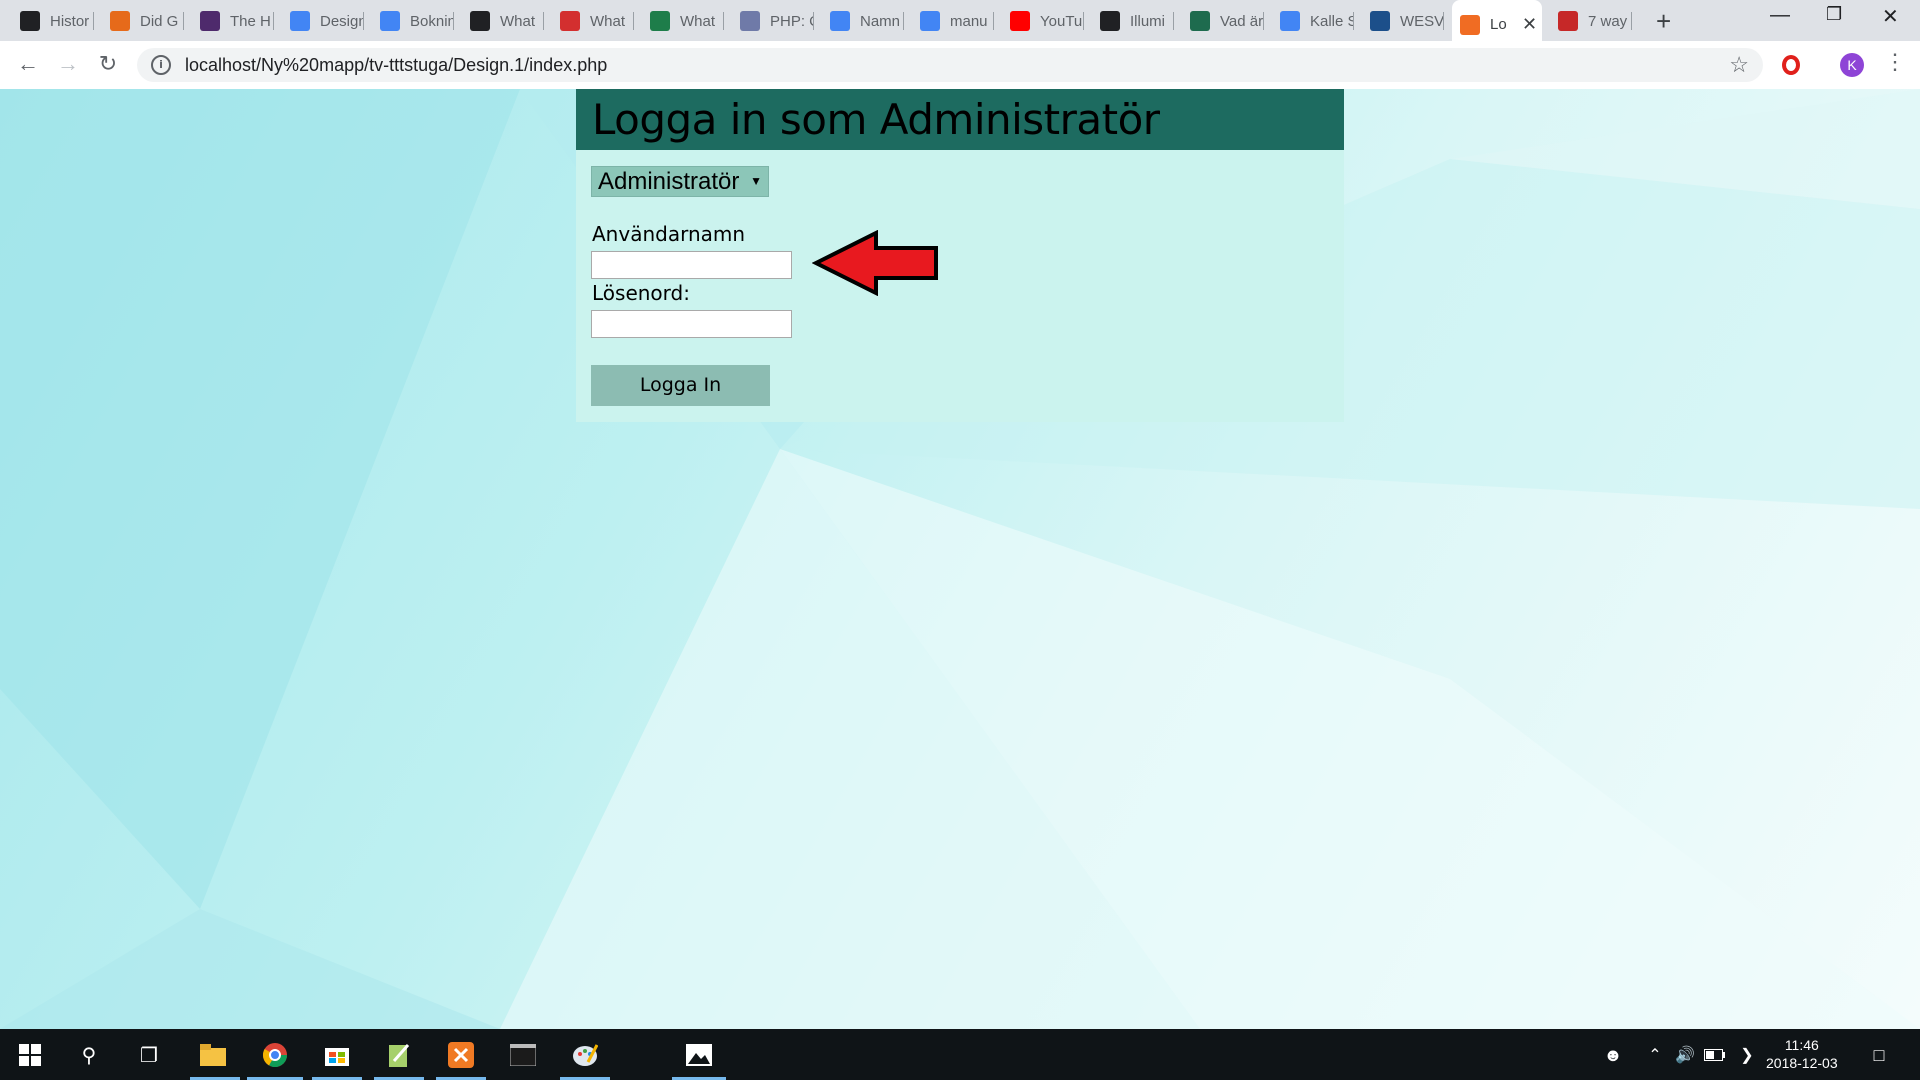 The image size is (1920, 1080). Describe the element at coordinates (960, 119) in the screenshot. I see `page-title: Logga in som Administratör` at that location.